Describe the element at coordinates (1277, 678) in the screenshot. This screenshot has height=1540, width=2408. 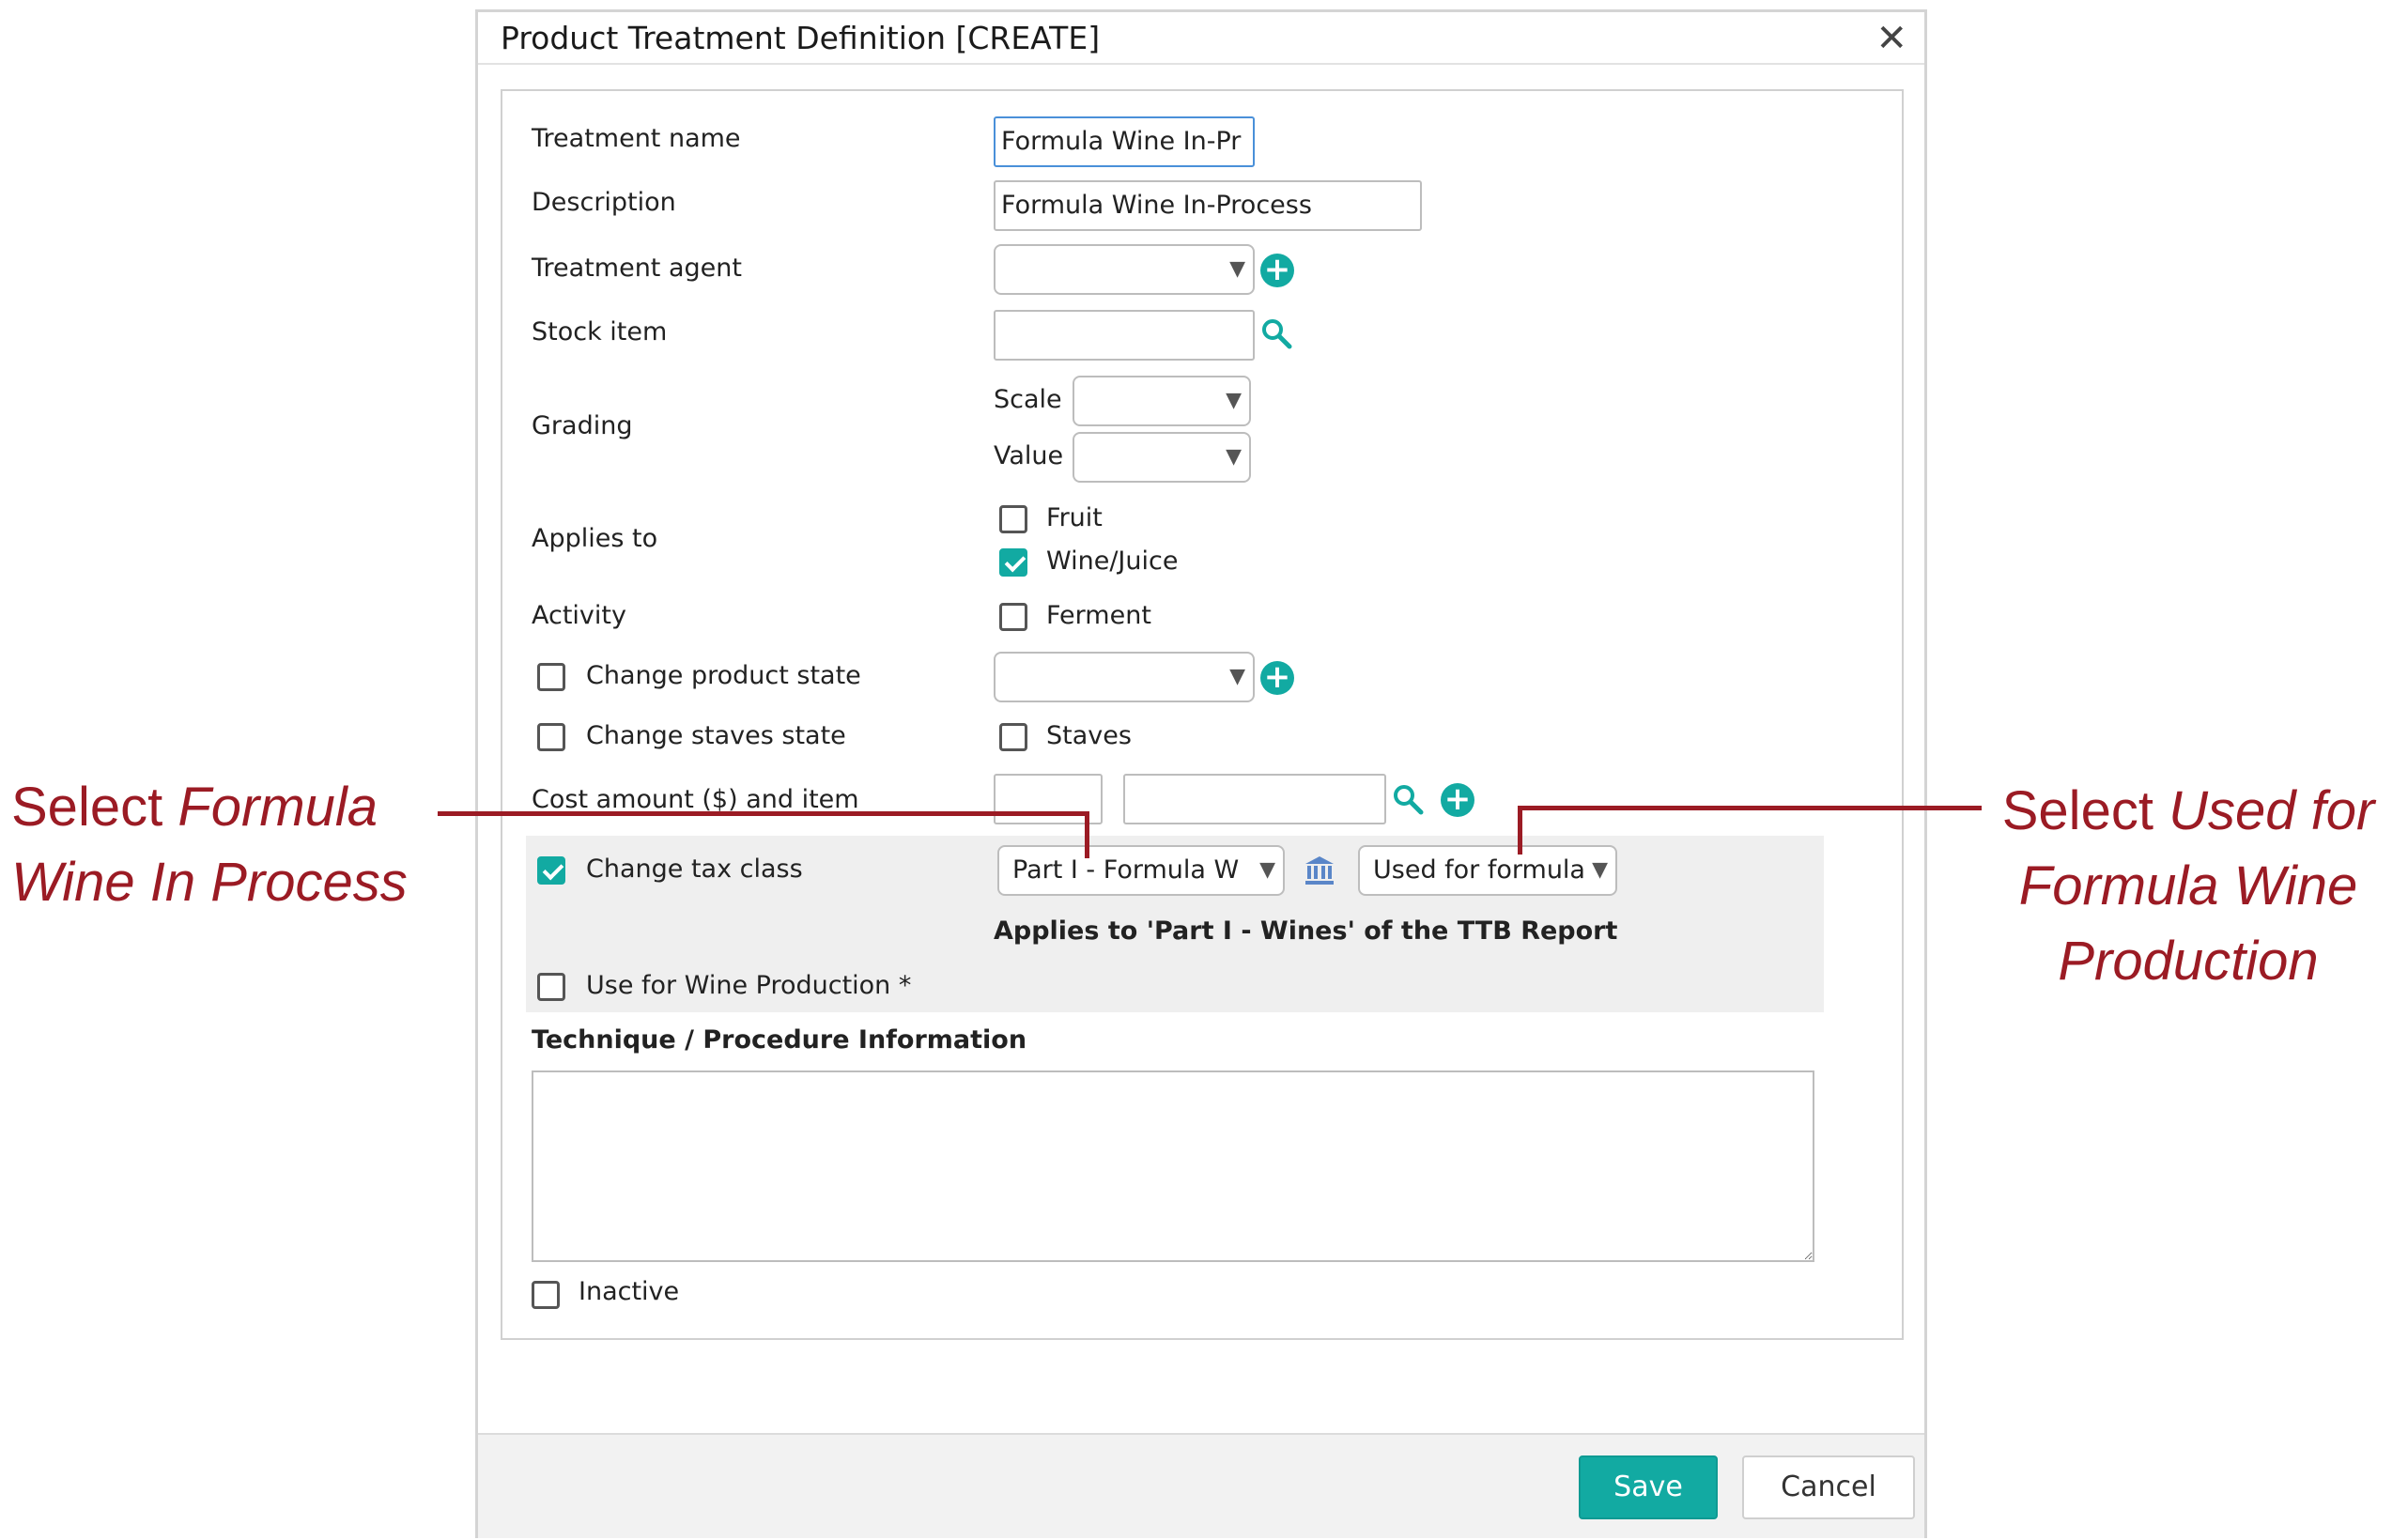
I see `add-product-state-icon: +` at that location.